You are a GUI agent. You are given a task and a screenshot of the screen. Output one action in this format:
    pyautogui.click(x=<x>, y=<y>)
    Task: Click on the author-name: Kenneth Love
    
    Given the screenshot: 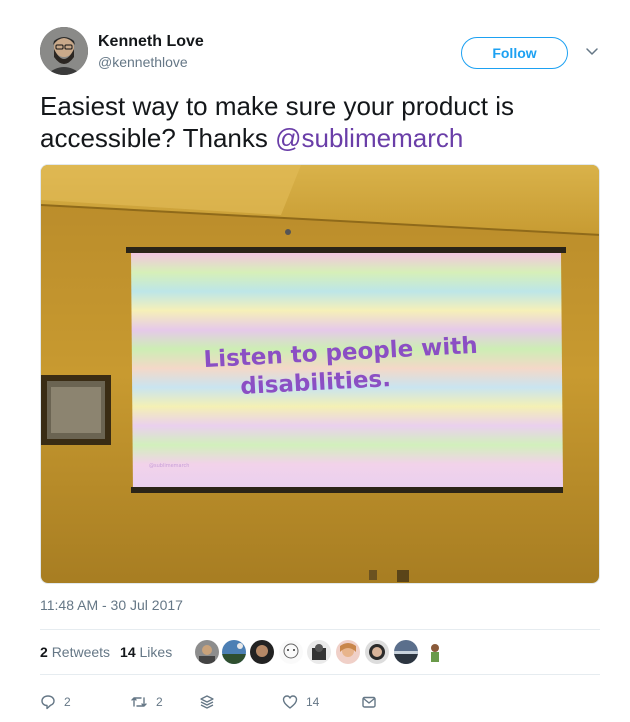 What is the action you would take?
    pyautogui.click(x=151, y=42)
    